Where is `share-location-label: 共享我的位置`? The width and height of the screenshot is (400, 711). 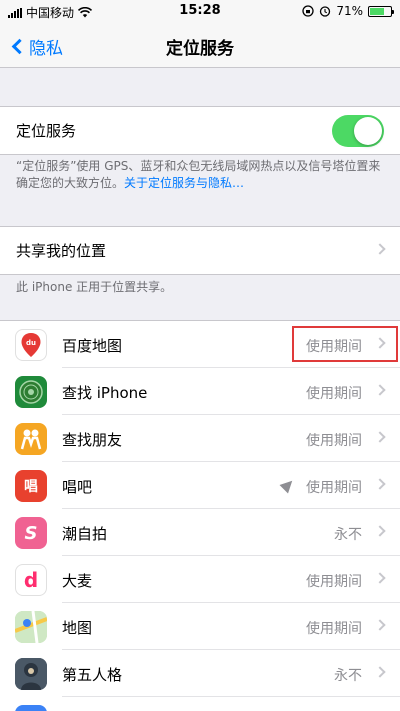 share-location-label: 共享我的位置 is located at coordinates (61, 251).